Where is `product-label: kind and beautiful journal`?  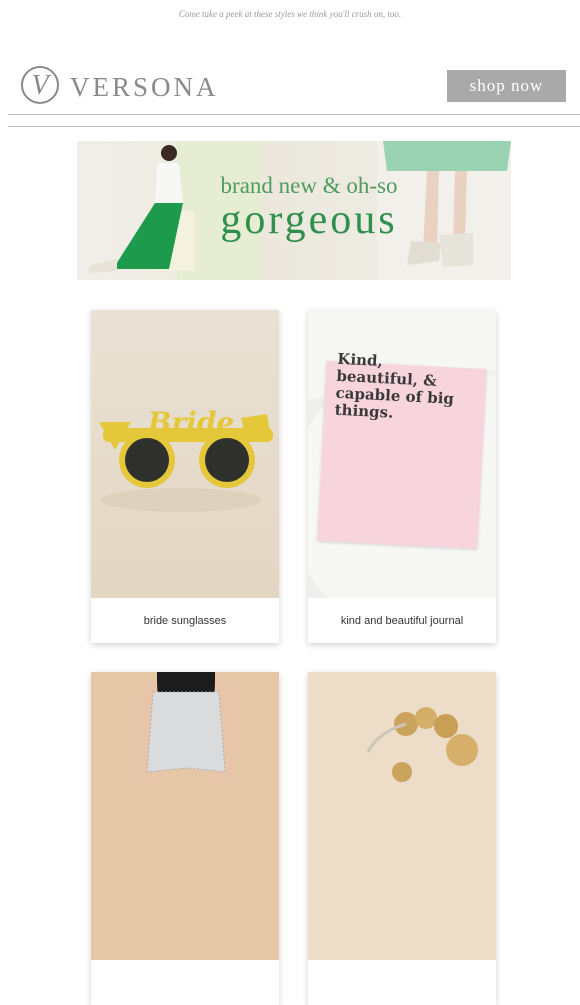 product-label: kind and beautiful journal is located at coordinates (402, 620).